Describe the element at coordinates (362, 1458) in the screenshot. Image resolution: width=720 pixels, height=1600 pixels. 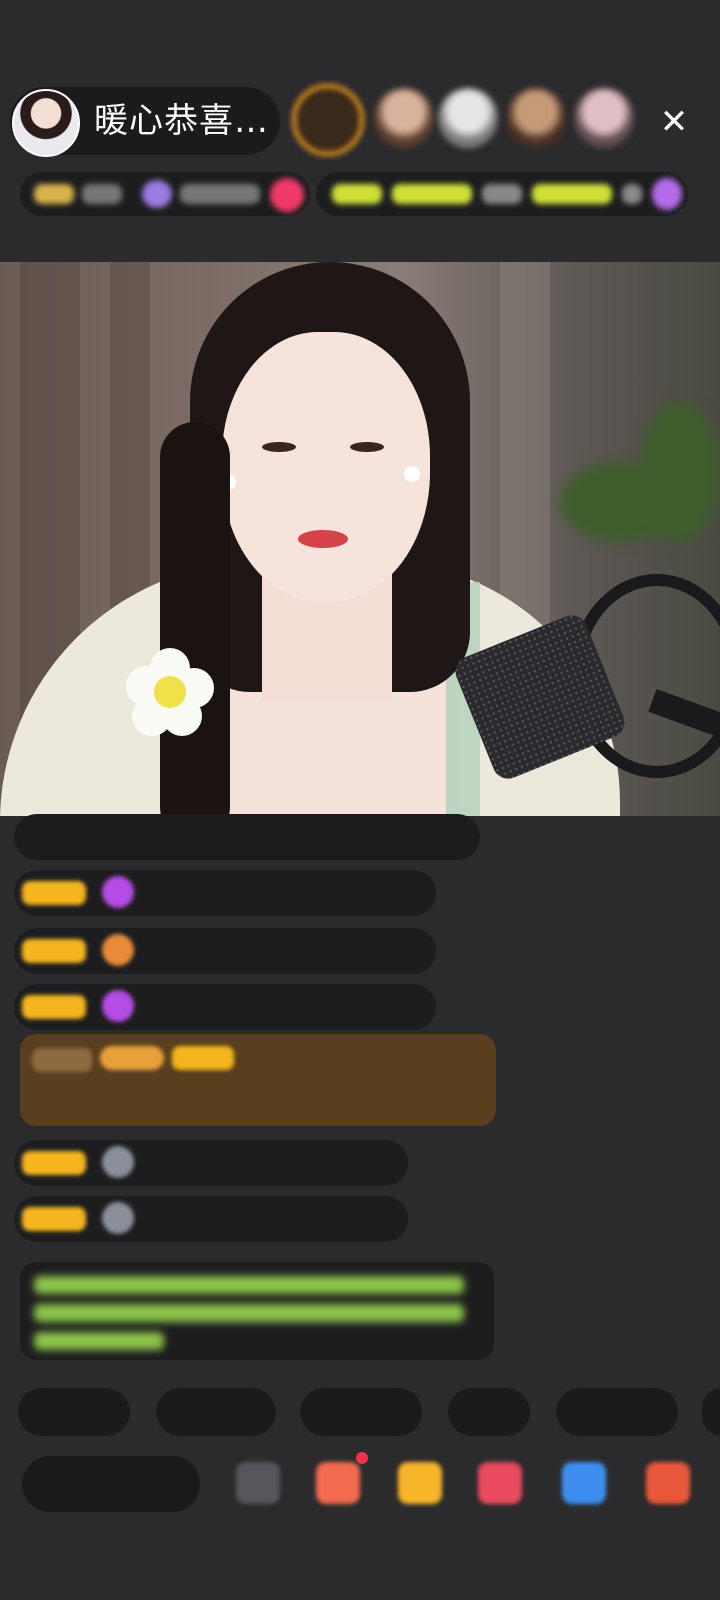
I see `notification-dot` at that location.